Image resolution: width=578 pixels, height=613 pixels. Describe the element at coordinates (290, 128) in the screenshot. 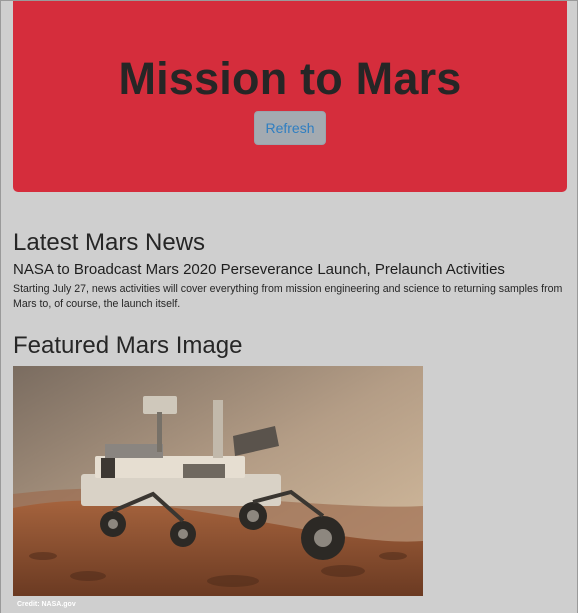

I see `refresh-button: Refresh` at that location.